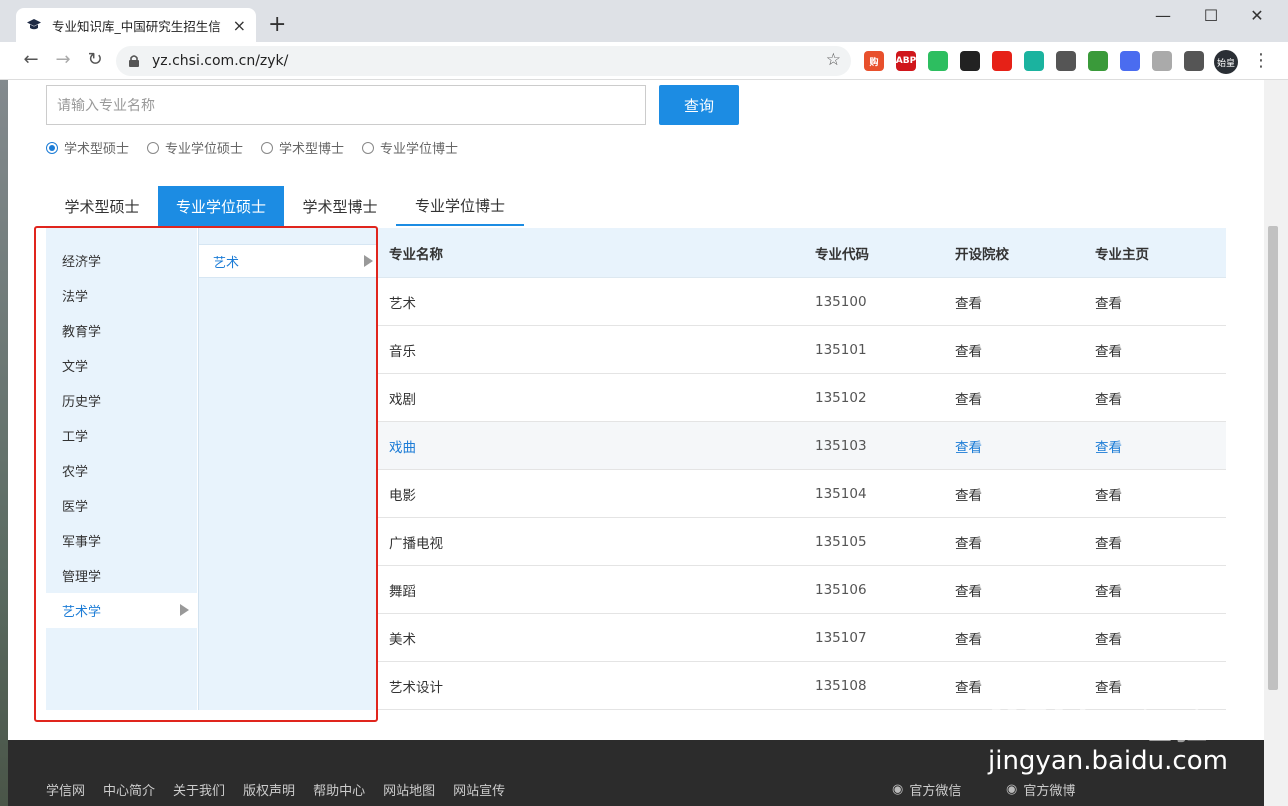 This screenshot has height=806, width=1288. I want to click on footer-link: 网站地图, so click(409, 789).